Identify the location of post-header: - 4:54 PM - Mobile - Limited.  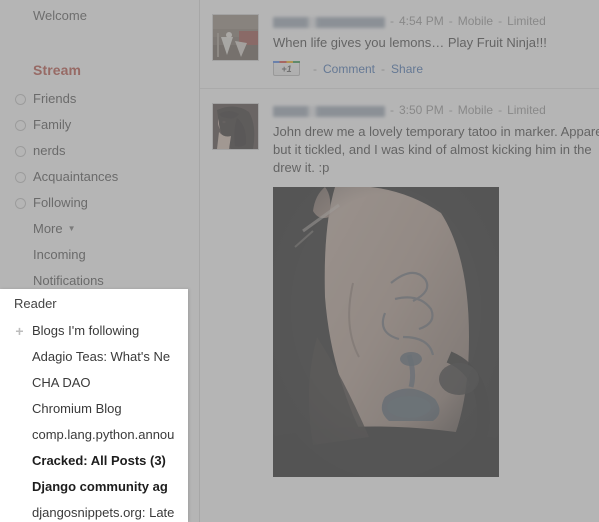
(436, 21).